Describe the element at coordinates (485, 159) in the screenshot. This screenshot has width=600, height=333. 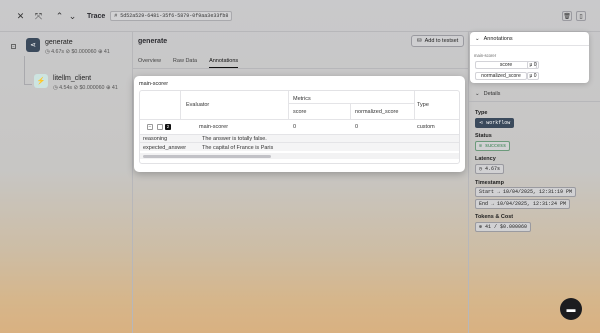
I see `latency-label: Latency` at that location.